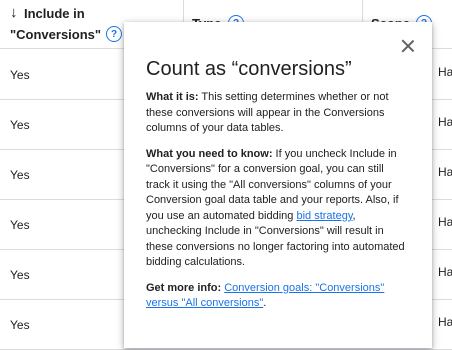 This screenshot has width=452, height=350. I want to click on help-icon: ?, so click(114, 34).